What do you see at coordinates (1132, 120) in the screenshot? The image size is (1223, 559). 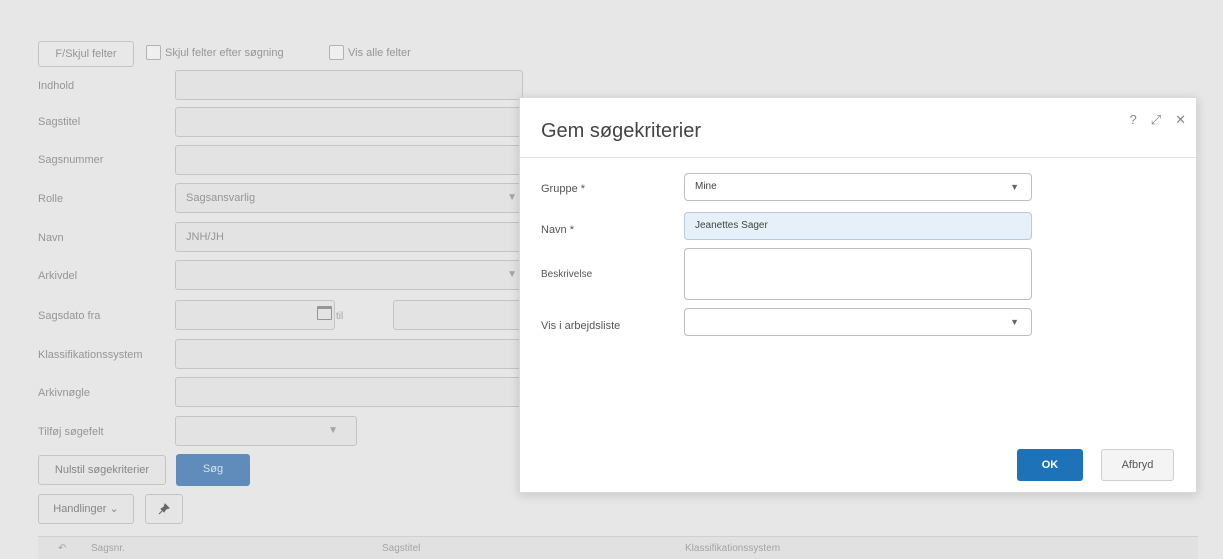 I see `help-icon: ?` at bounding box center [1132, 120].